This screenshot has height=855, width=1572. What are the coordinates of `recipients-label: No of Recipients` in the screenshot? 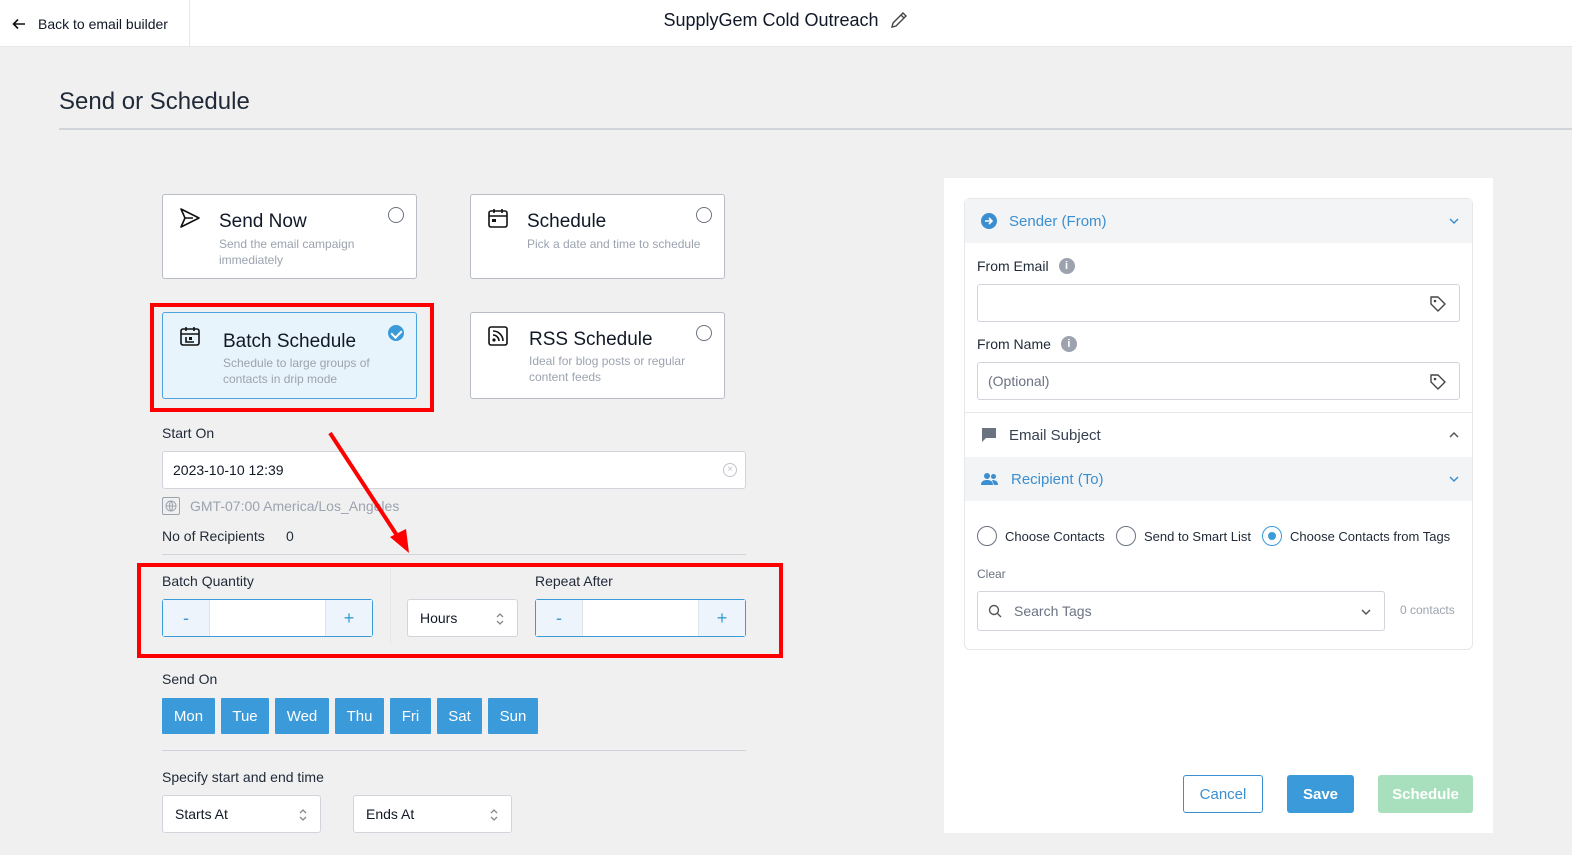 It's located at (213, 536).